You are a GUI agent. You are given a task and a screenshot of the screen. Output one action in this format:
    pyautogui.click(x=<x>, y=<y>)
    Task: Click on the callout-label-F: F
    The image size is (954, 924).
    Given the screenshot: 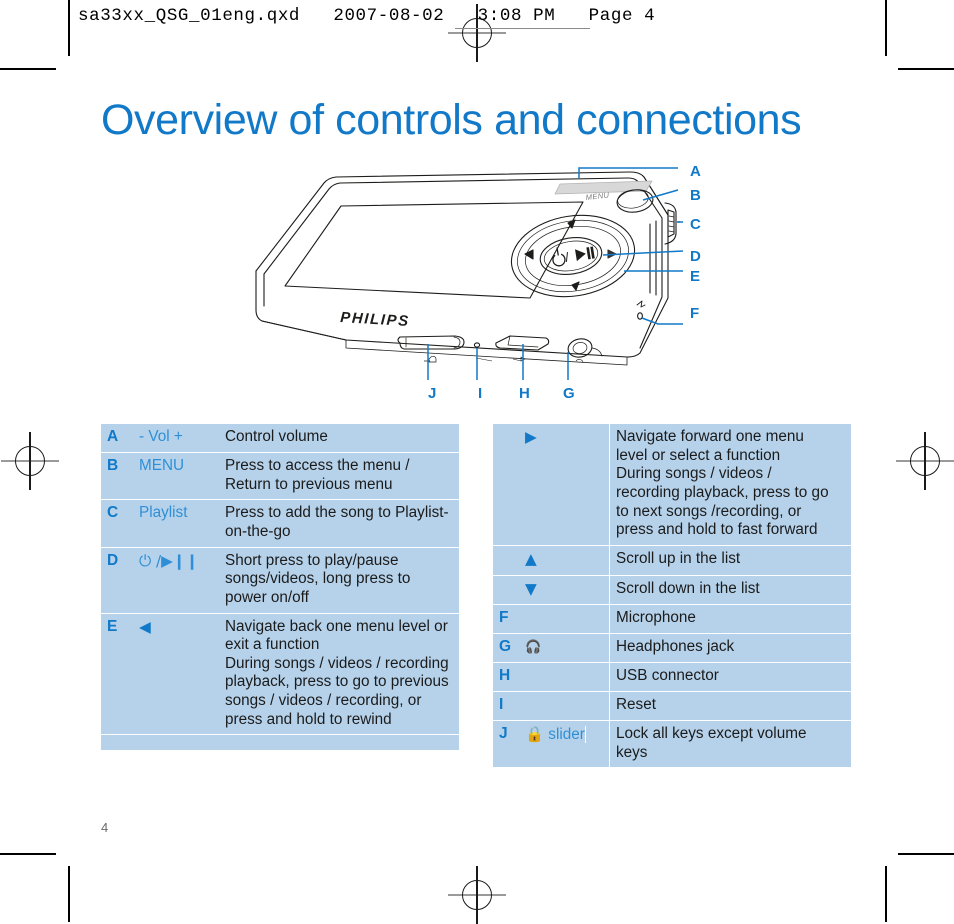 What is the action you would take?
    pyautogui.click(x=695, y=313)
    